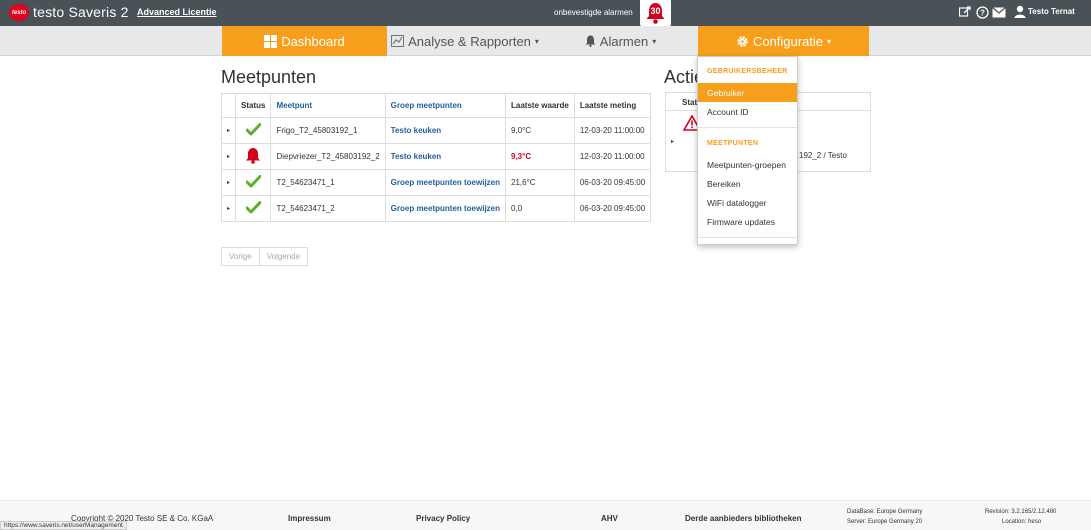 This screenshot has height=530, width=1091. Describe the element at coordinates (624, 41) in the screenshot. I see `nav-alarms-label: Alarmen` at that location.